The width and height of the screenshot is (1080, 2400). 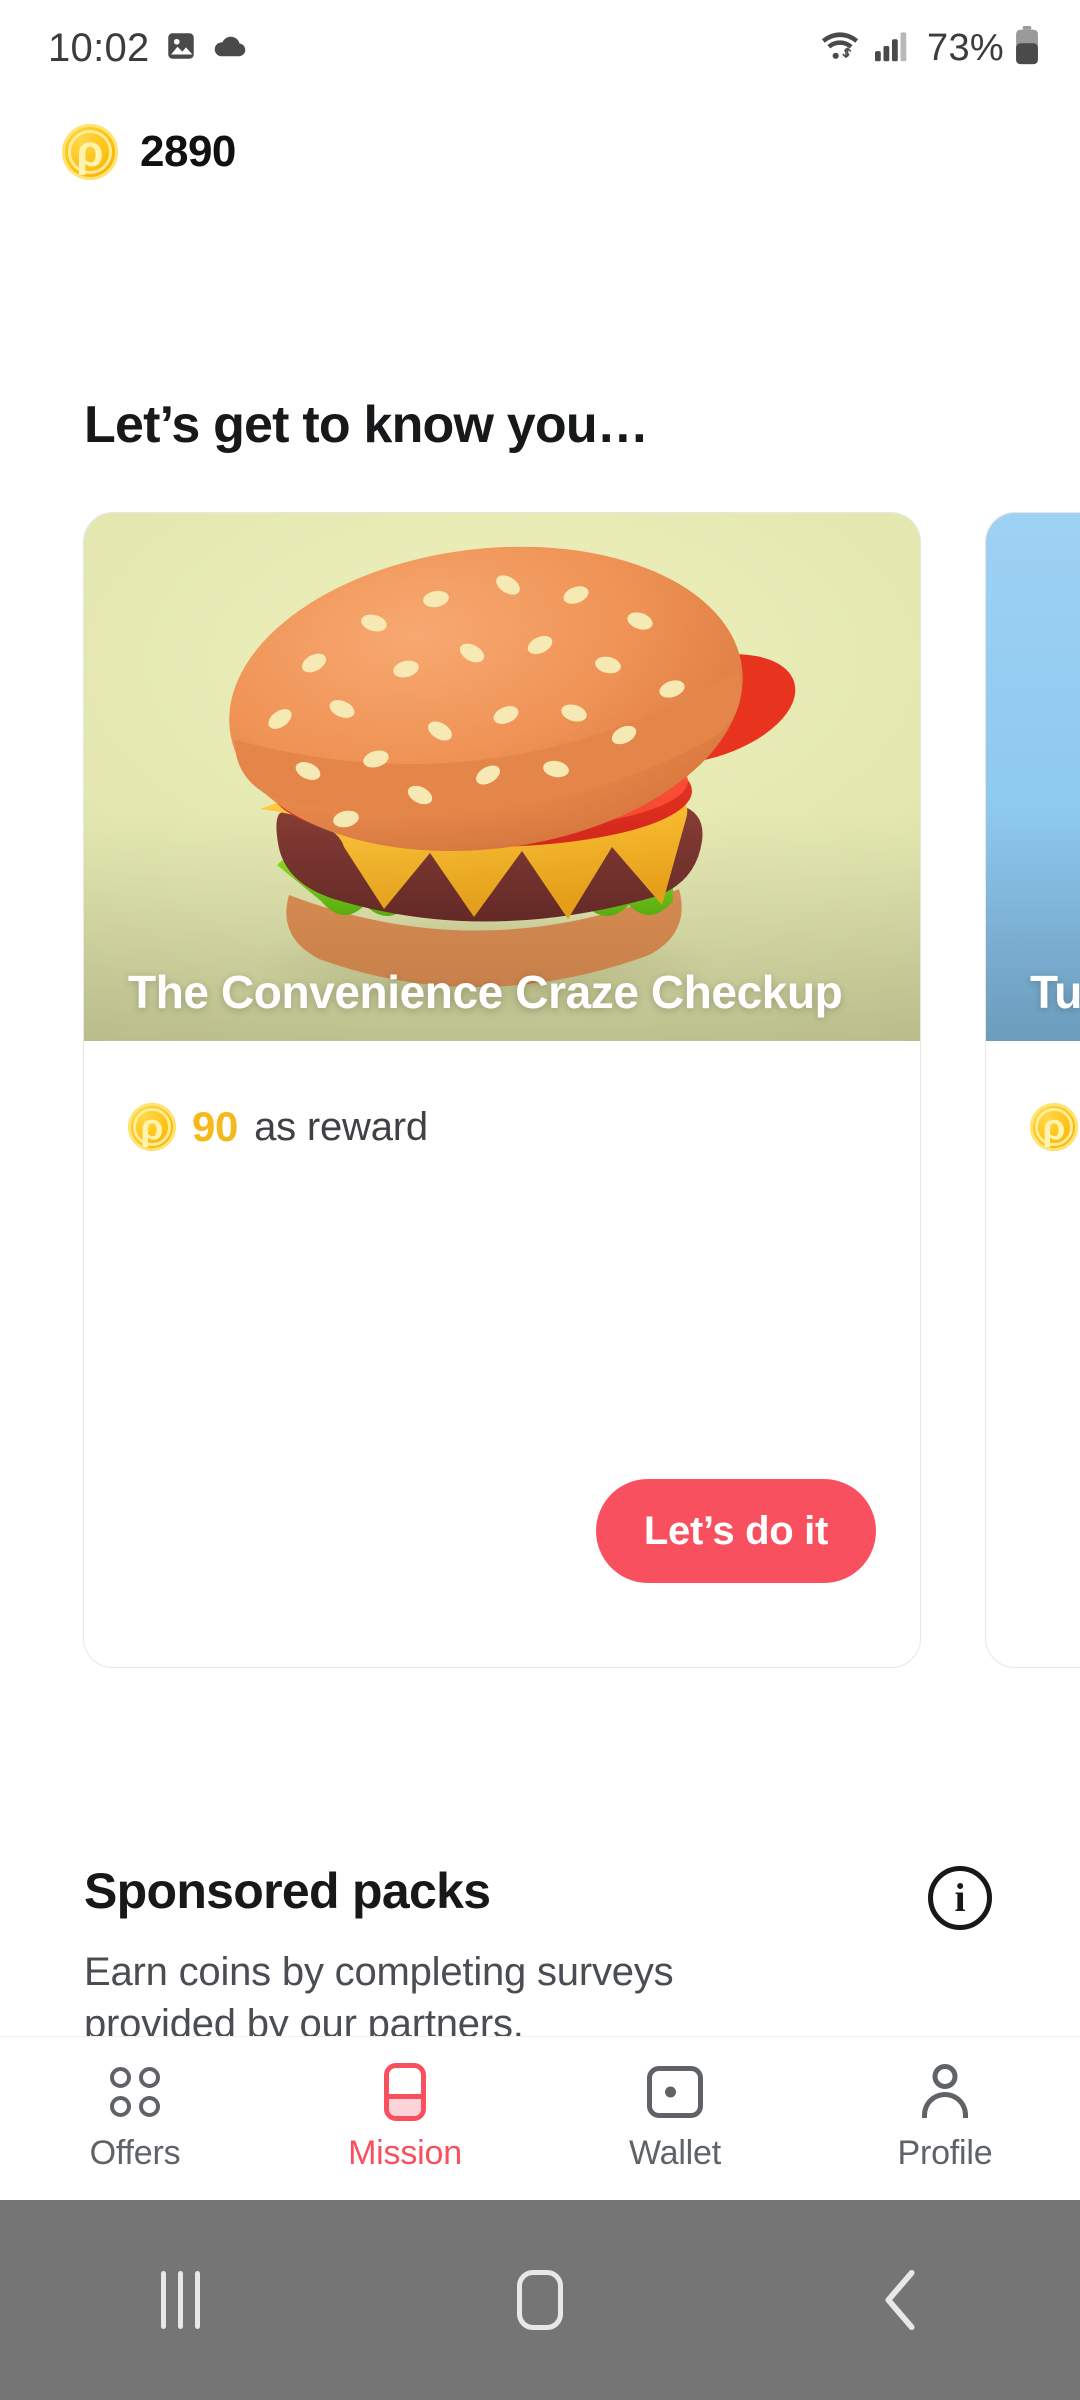 What do you see at coordinates (1055, 991) in the screenshot?
I see `card-title: Tu` at bounding box center [1055, 991].